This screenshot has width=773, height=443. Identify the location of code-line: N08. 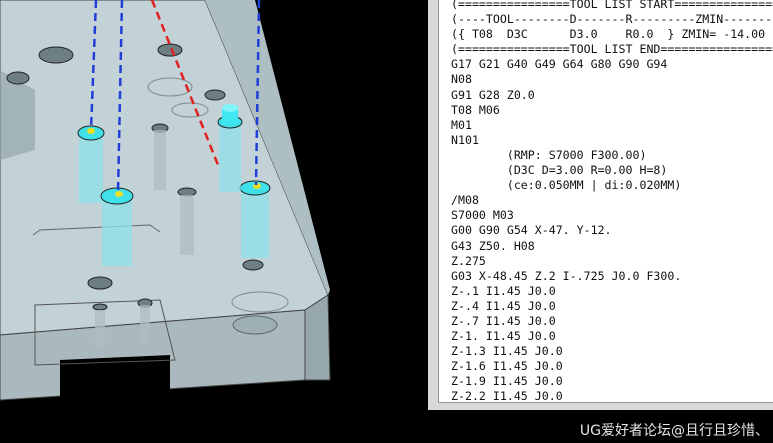
(461, 79).